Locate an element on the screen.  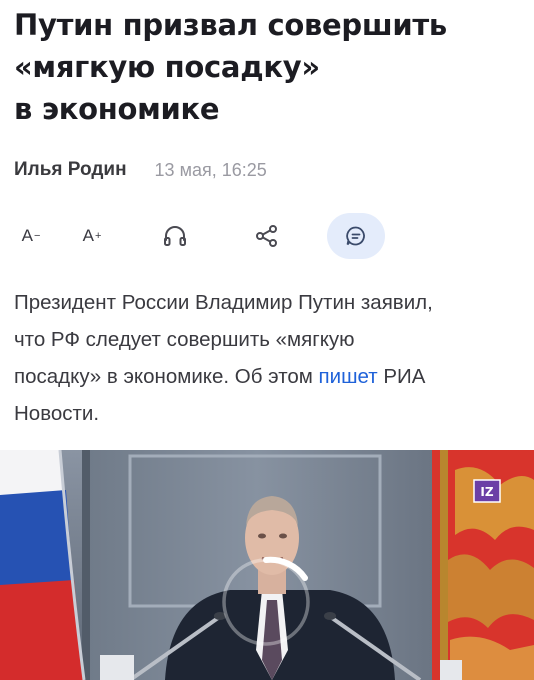
font-decrease-button: A − is located at coordinates (31, 236).